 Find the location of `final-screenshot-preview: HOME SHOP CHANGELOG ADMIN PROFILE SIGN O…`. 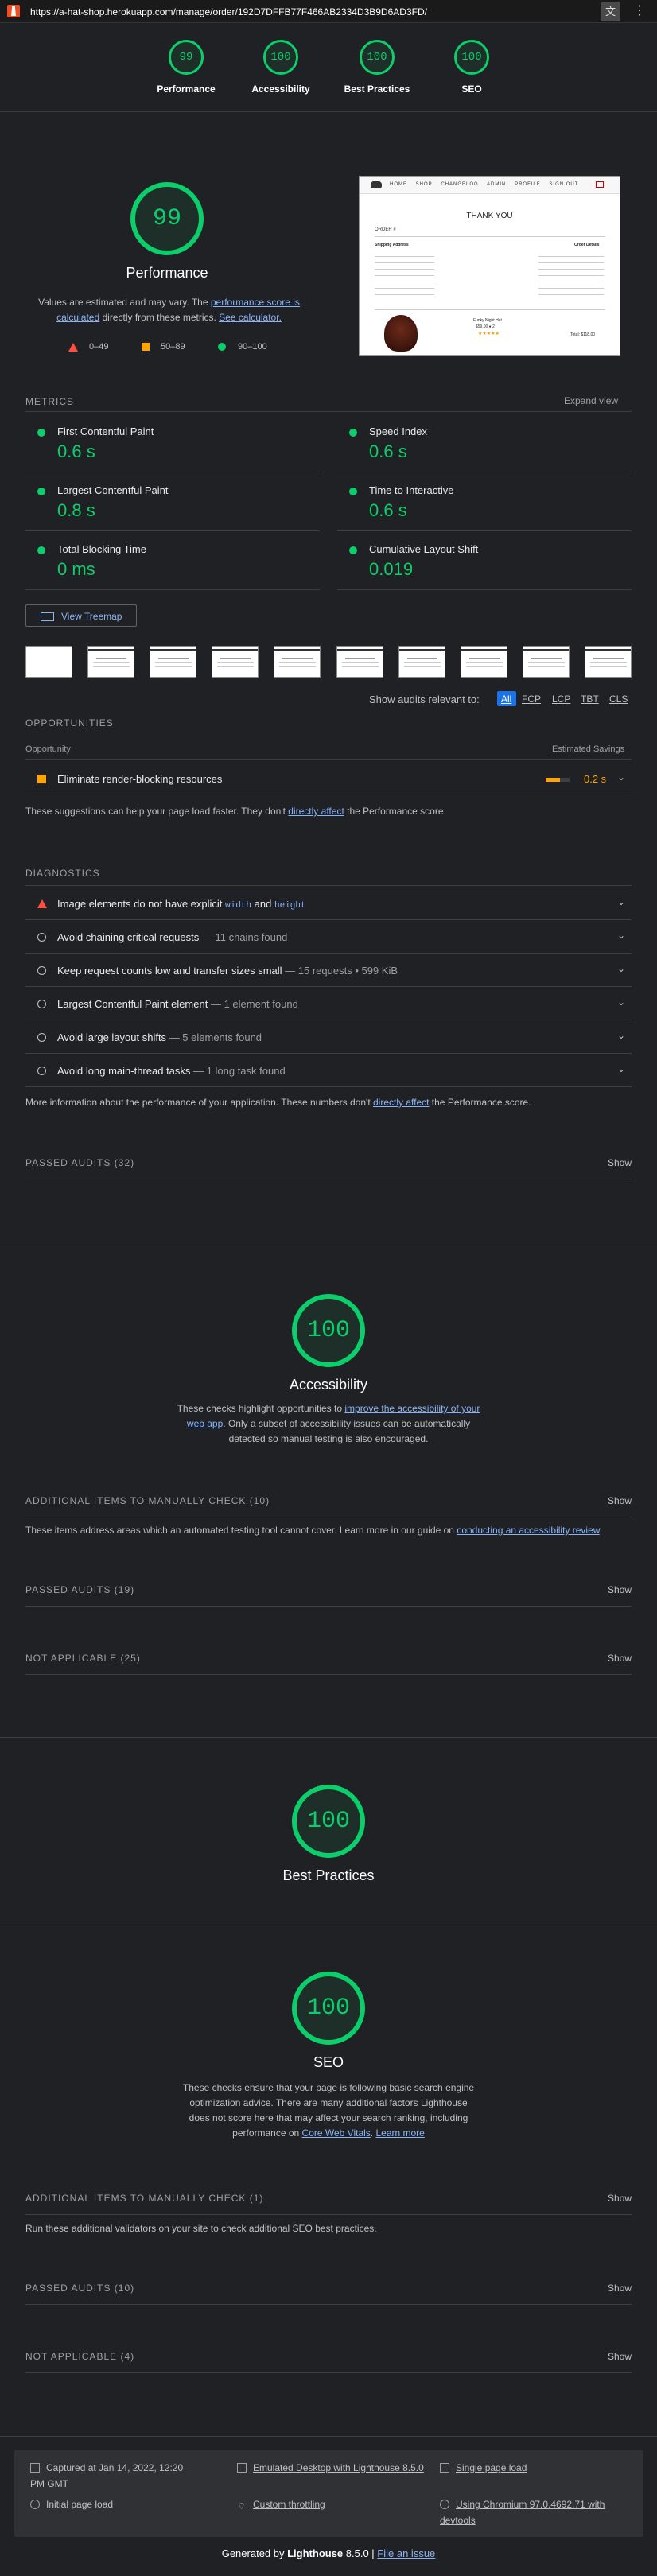

final-screenshot-preview: HOME SHOP CHANGELOG ADMIN PROFILE SIGN O… is located at coordinates (489, 266).